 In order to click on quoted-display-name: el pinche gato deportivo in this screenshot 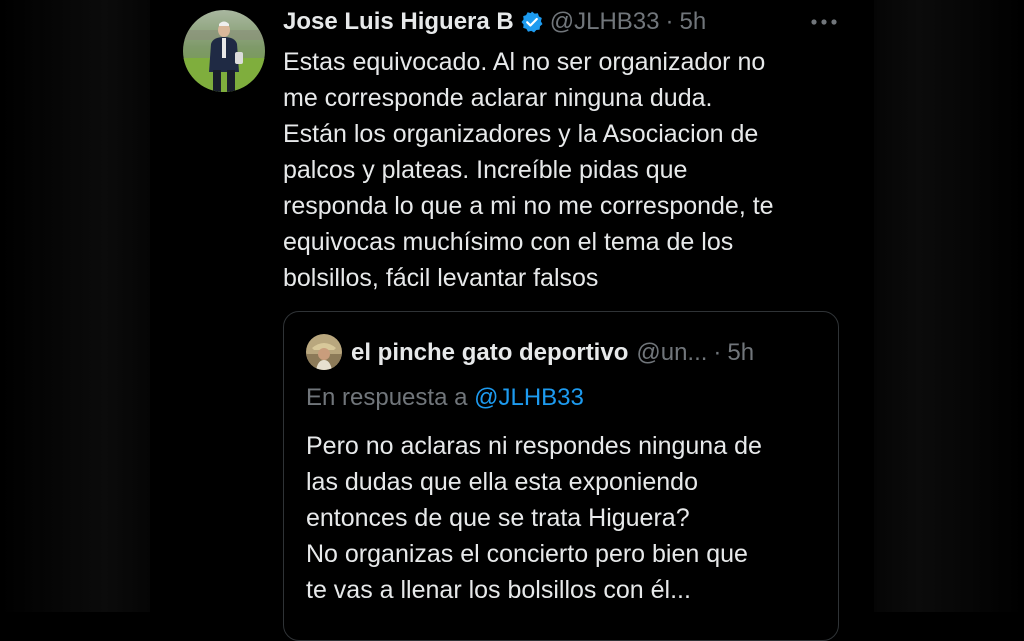, I will do `click(489, 353)`.